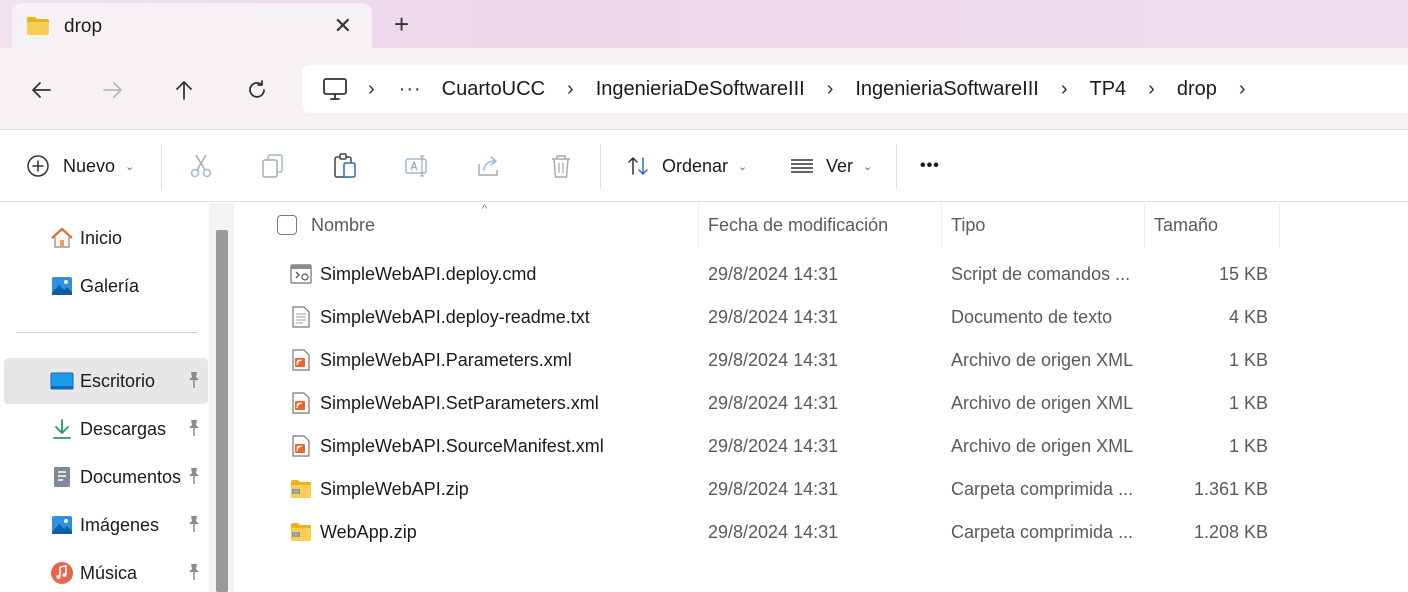  Describe the element at coordinates (1197, 89) in the screenshot. I see `breadcrumb-drop: drop` at that location.